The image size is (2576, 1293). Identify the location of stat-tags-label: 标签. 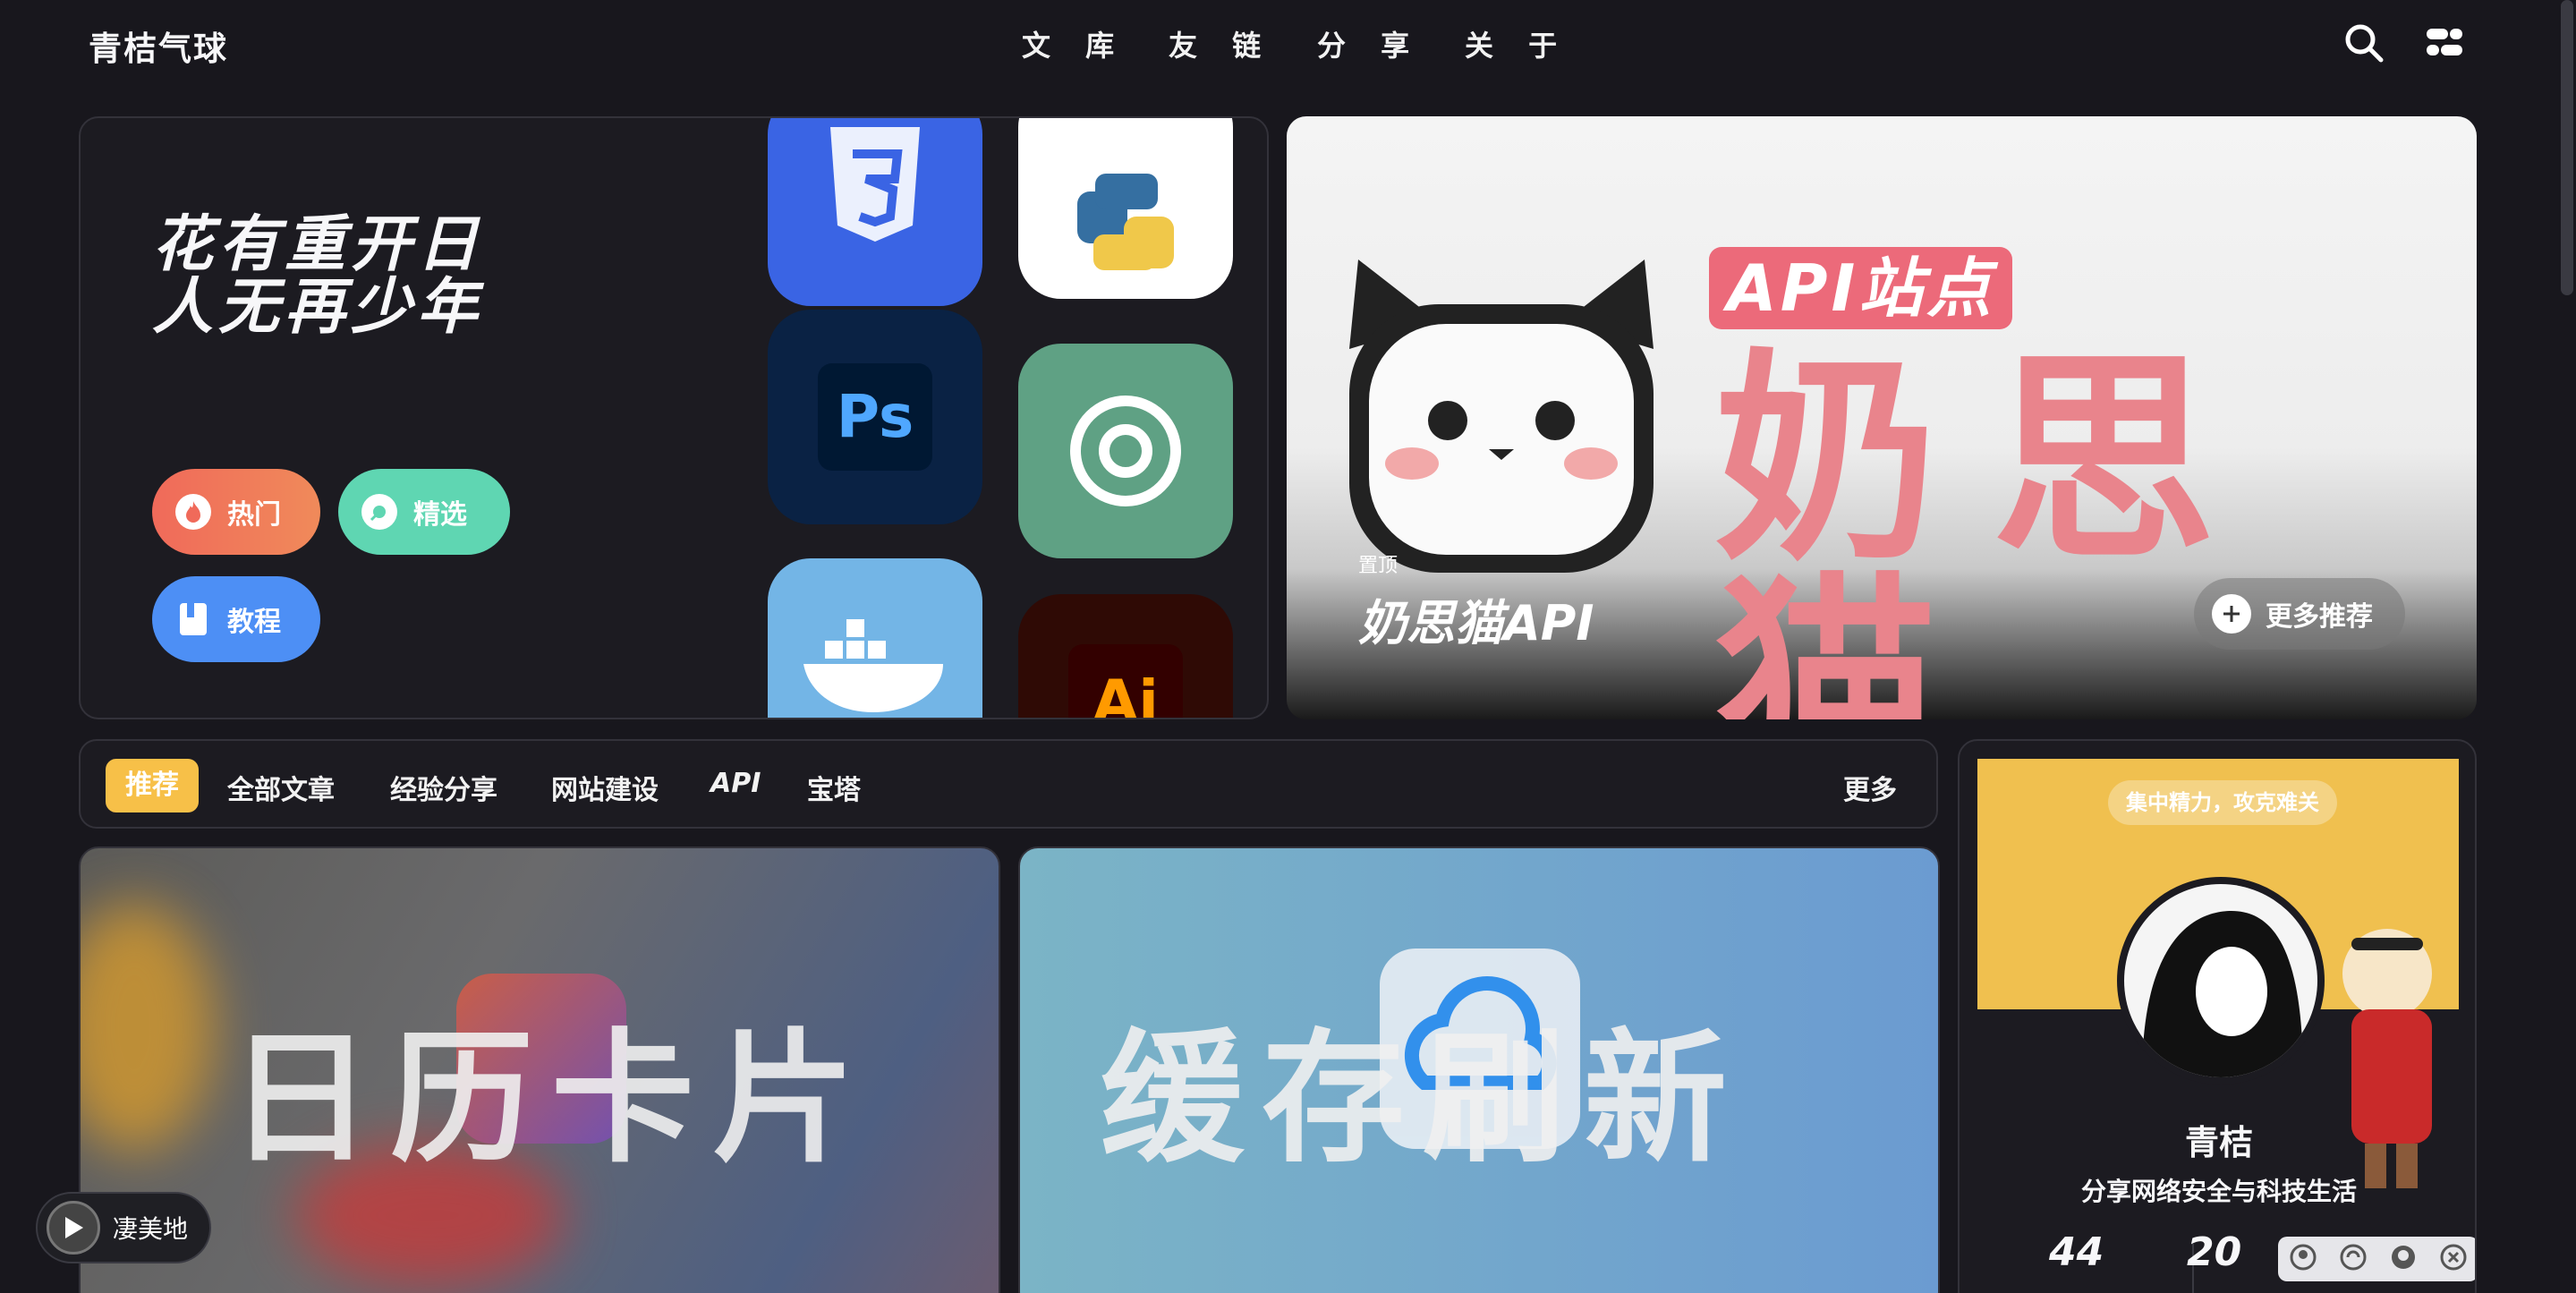
(2210, 1290).